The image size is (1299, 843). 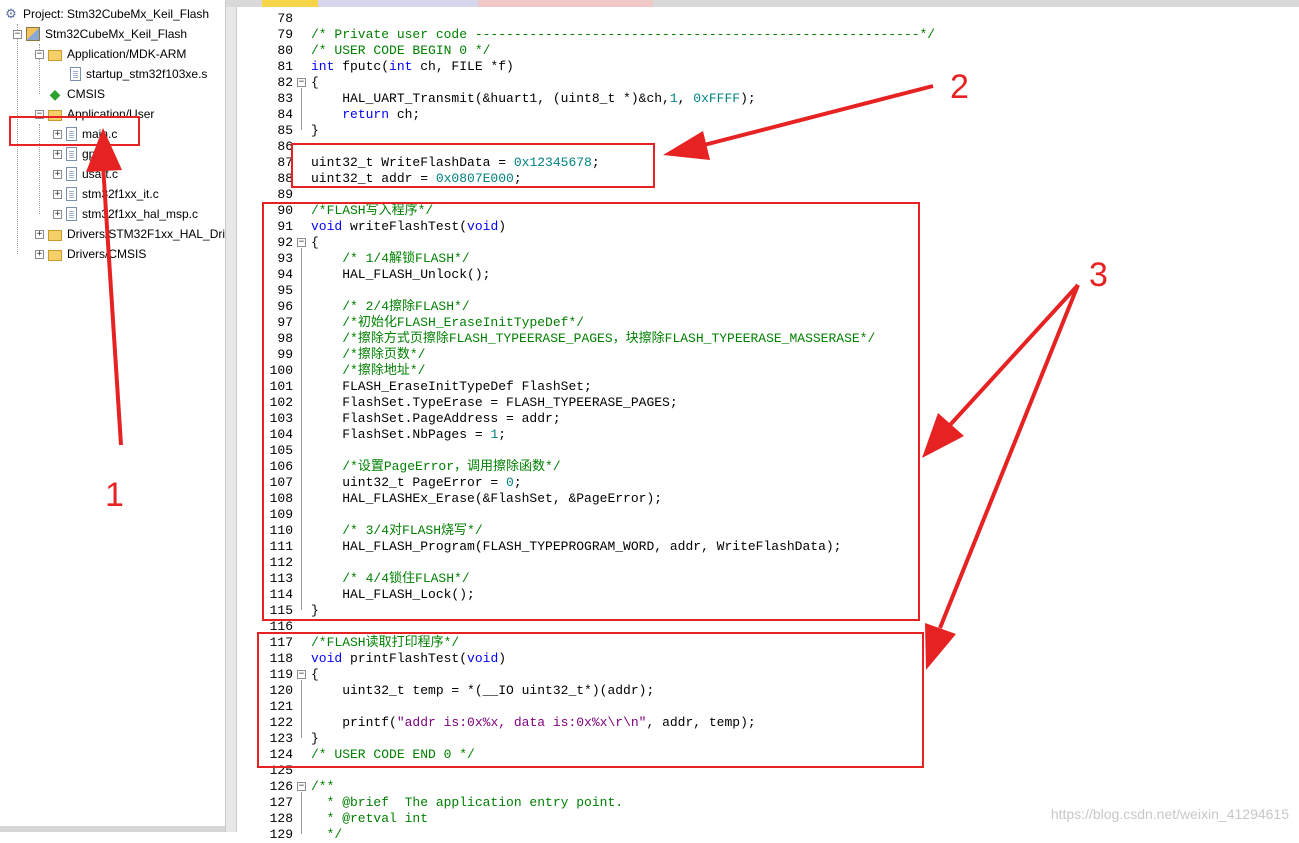 What do you see at coordinates (315, 82) in the screenshot?
I see `code-text: {` at bounding box center [315, 82].